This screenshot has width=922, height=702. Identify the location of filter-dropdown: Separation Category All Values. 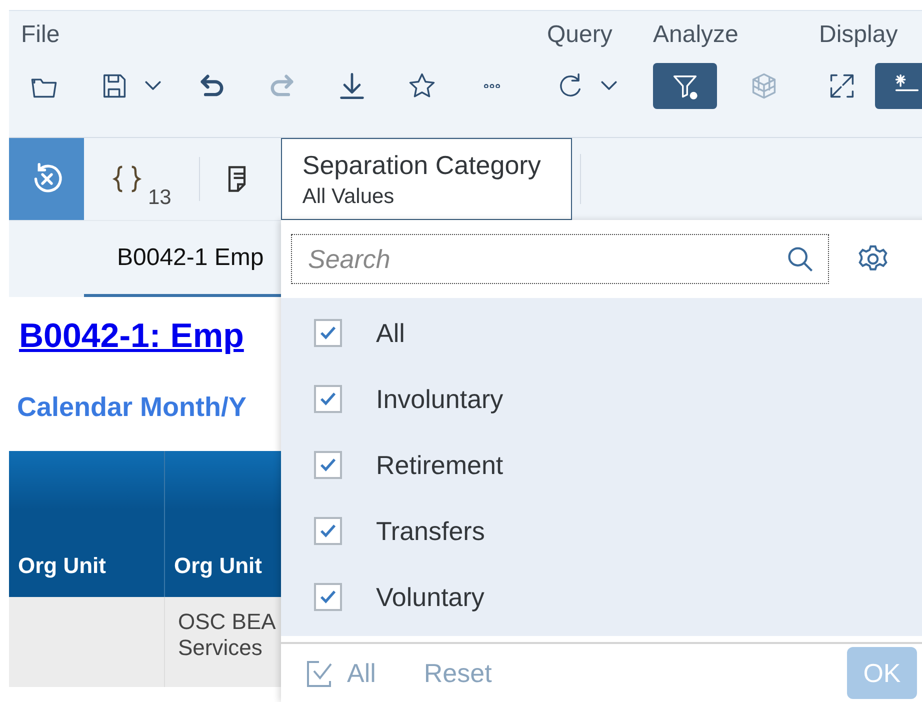
(426, 179).